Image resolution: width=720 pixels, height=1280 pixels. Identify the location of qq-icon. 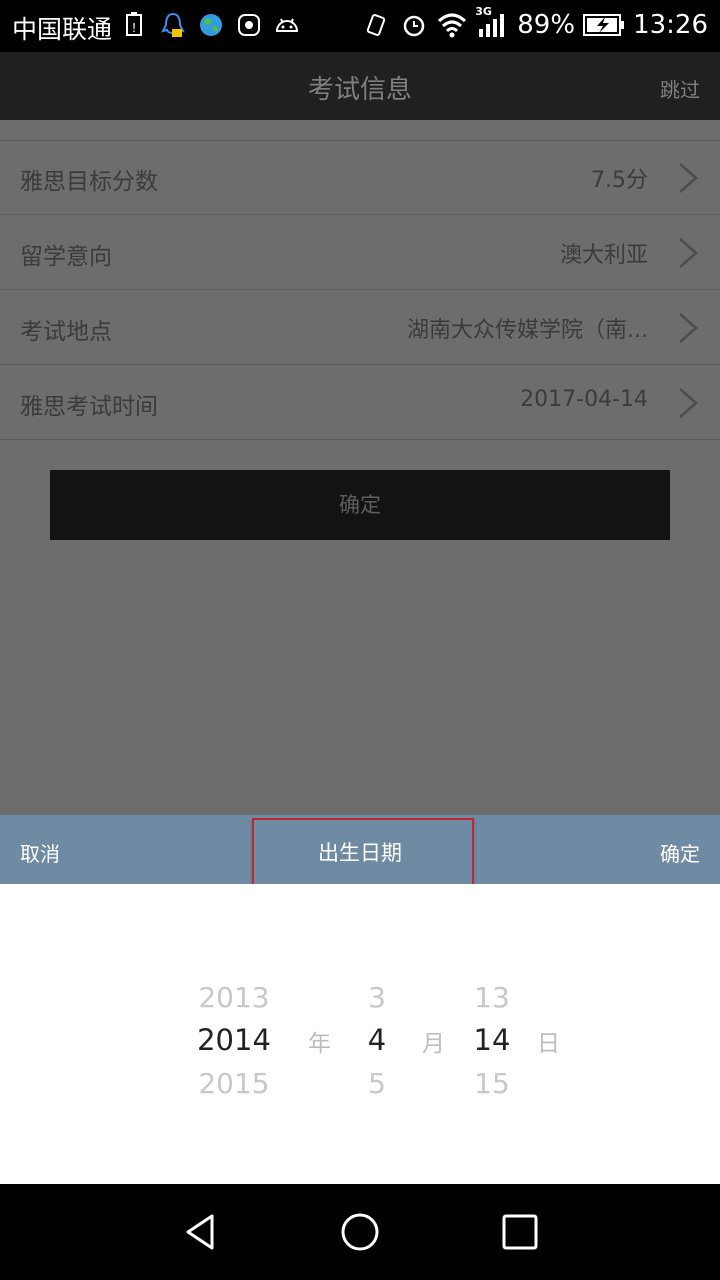
(173, 24).